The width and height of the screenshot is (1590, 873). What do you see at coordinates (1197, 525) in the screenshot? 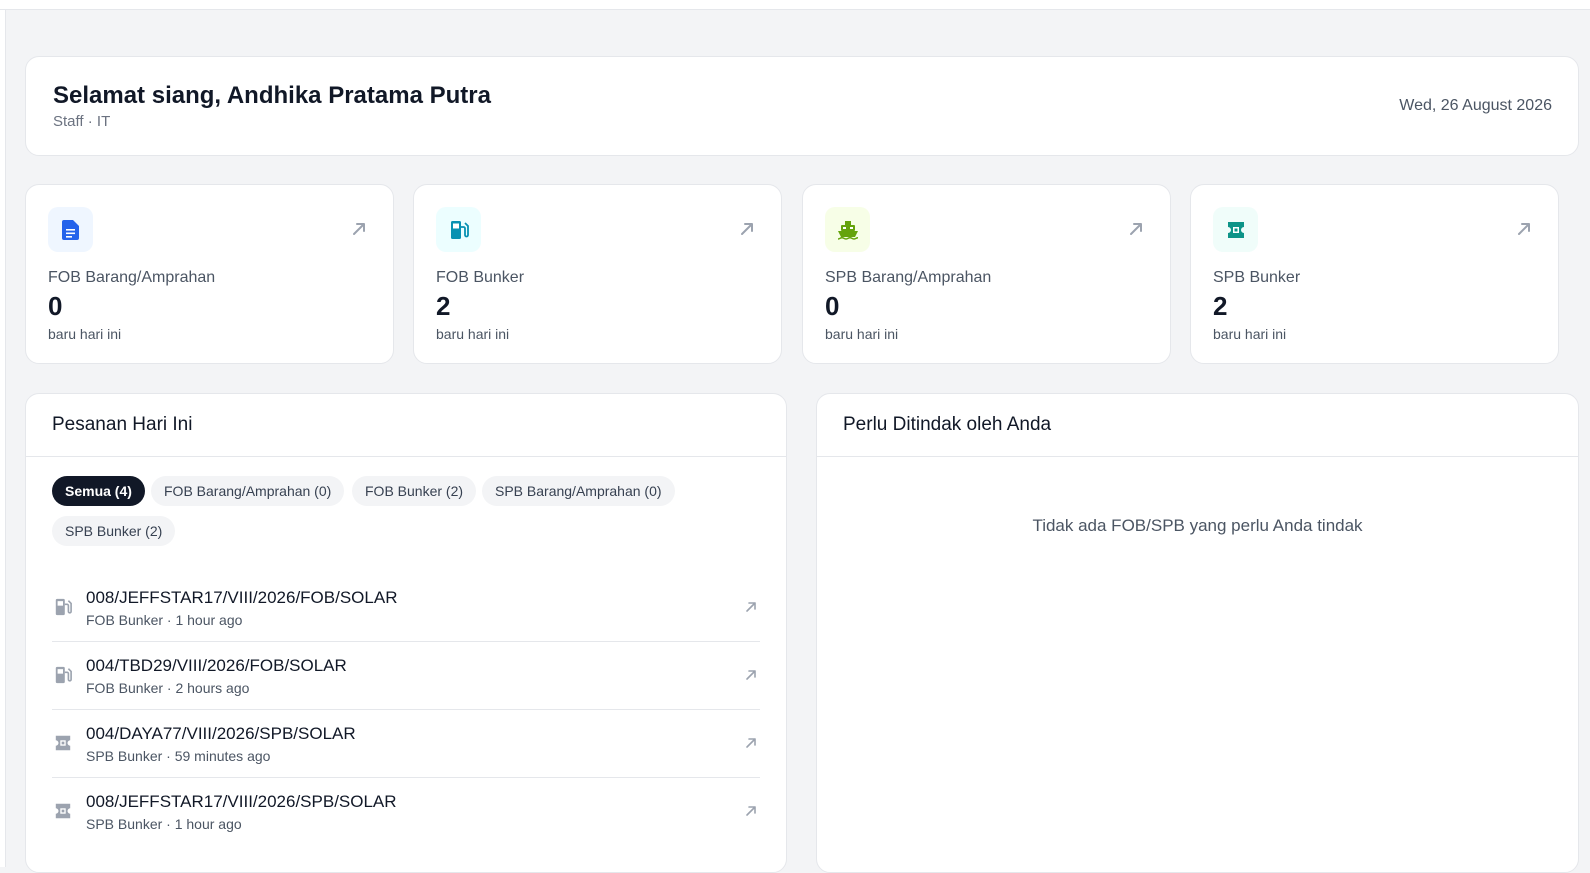
I see `empty-state-message: Tidak ada FOB/SPB yang perlu Anda tindak` at bounding box center [1197, 525].